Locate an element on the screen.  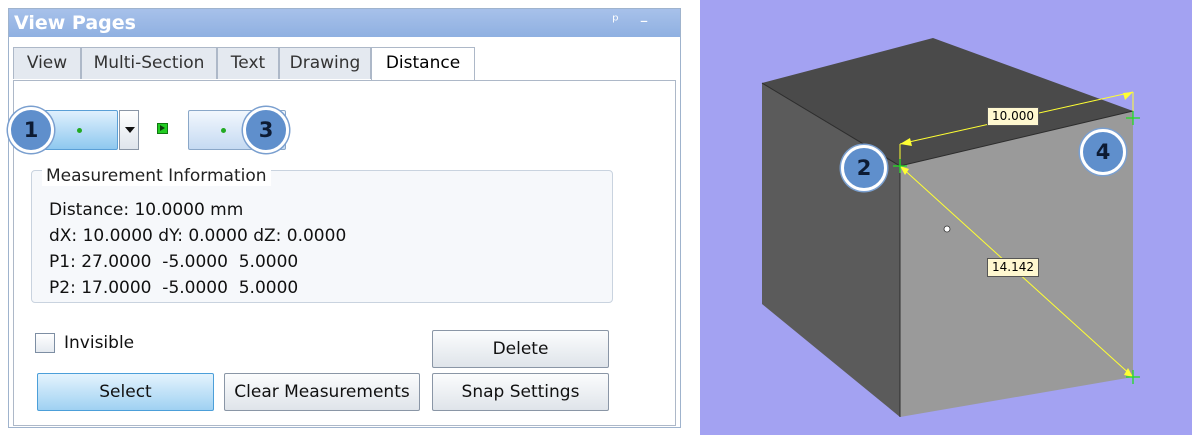
delta-values: dX: 10.0000 dY: 0.0000 dZ: 0.0000 is located at coordinates (198, 236).